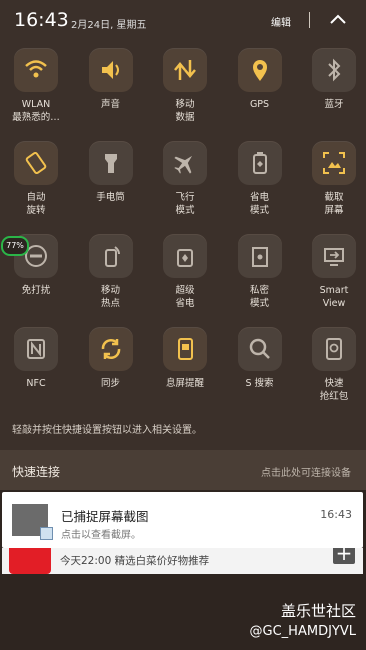 The image size is (366, 650). What do you see at coordinates (101, 535) in the screenshot?
I see `notification-subtitle: 点击以查看截屏。` at bounding box center [101, 535].